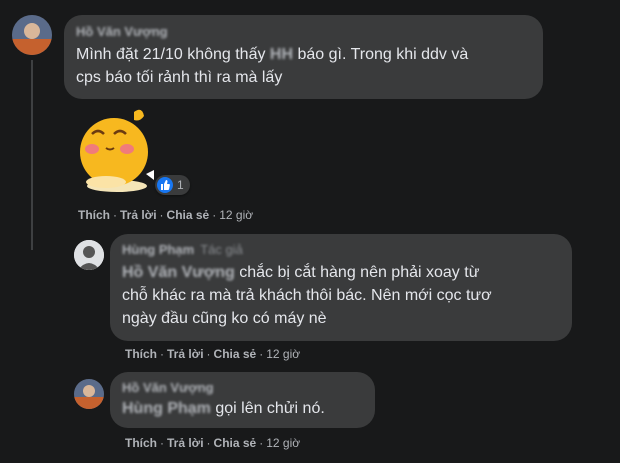  I want to click on sticker-image, so click(115, 149).